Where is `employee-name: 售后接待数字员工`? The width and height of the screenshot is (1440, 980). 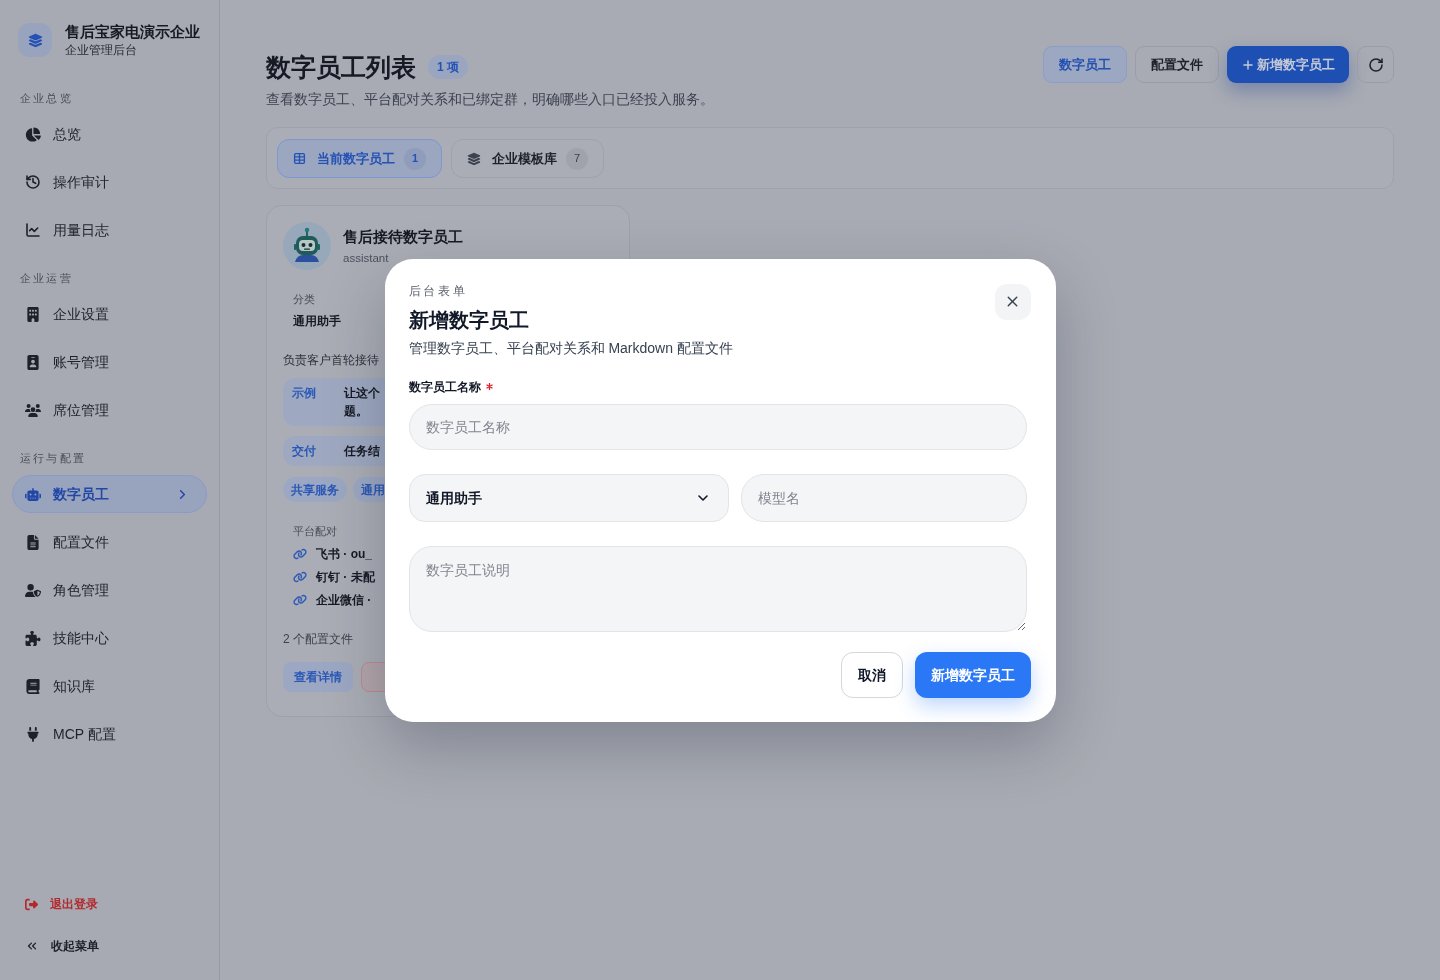 employee-name: 售后接待数字员工 is located at coordinates (403, 236).